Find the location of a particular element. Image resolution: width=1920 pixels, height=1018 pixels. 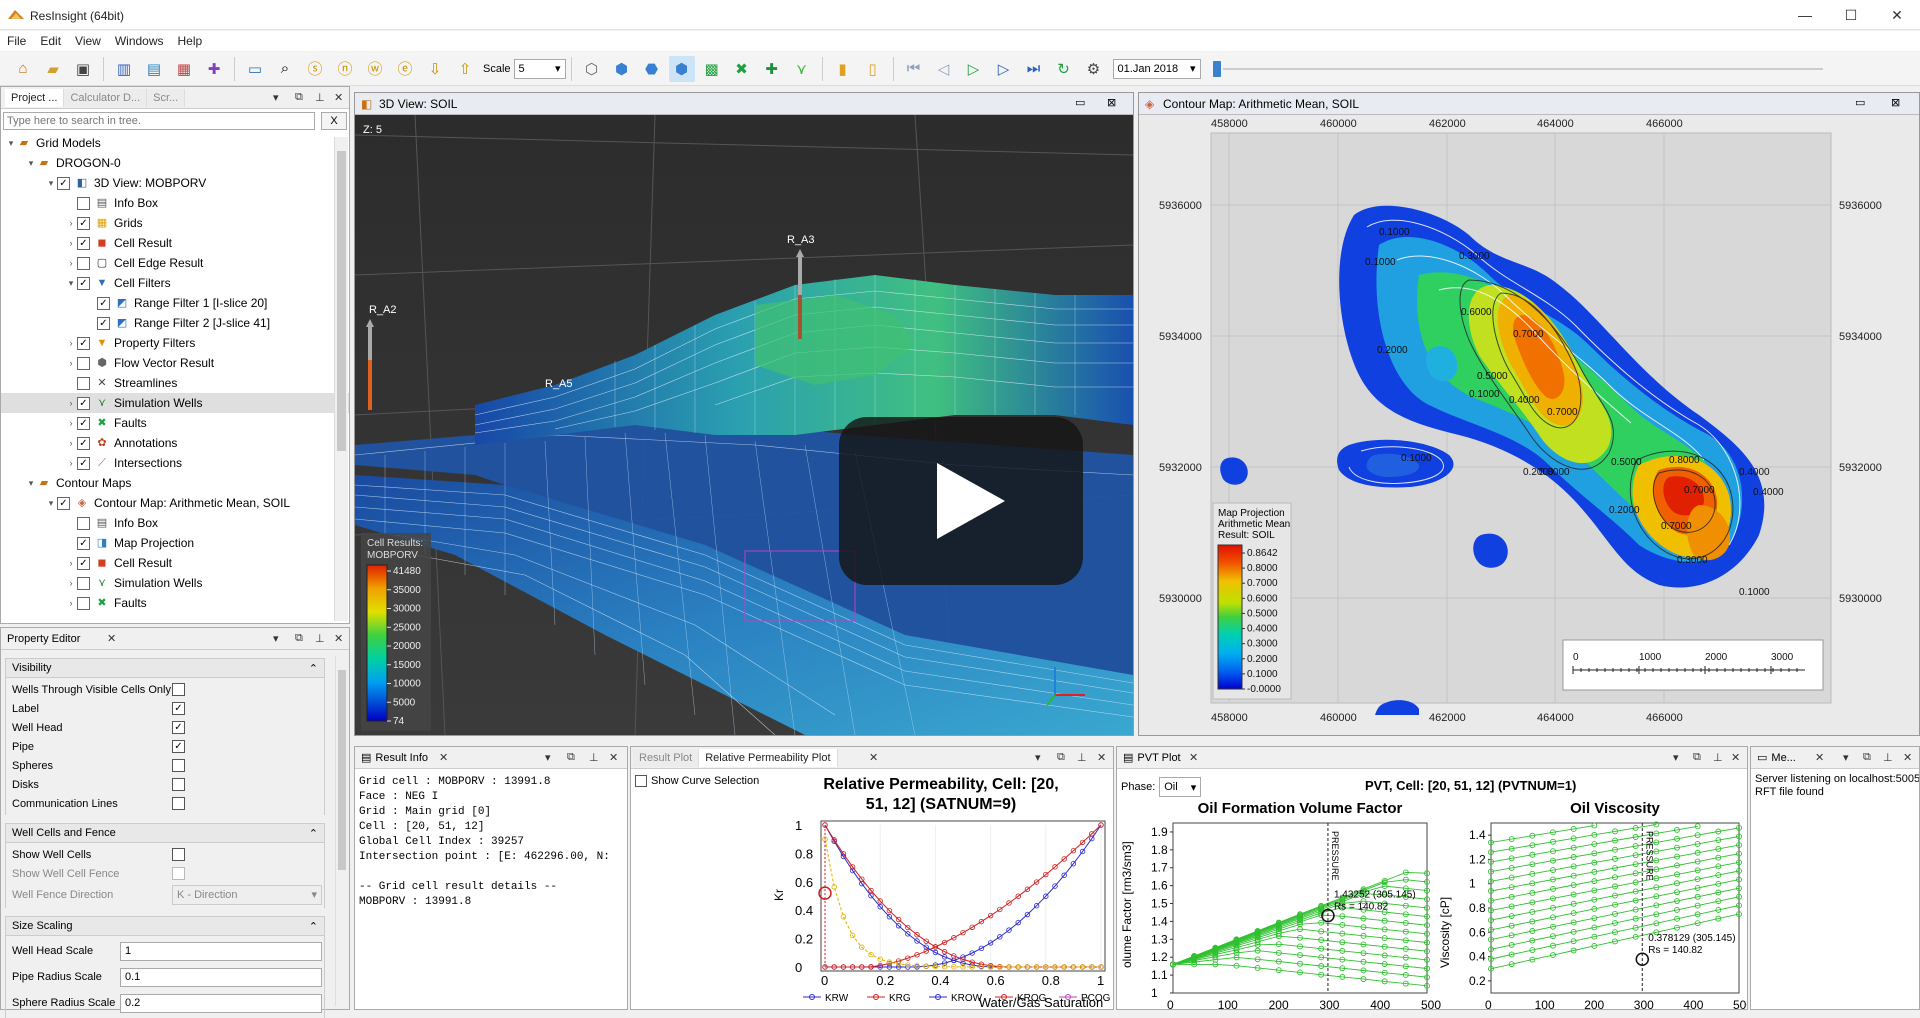

time-slider-track is located at coordinates (1522, 68).